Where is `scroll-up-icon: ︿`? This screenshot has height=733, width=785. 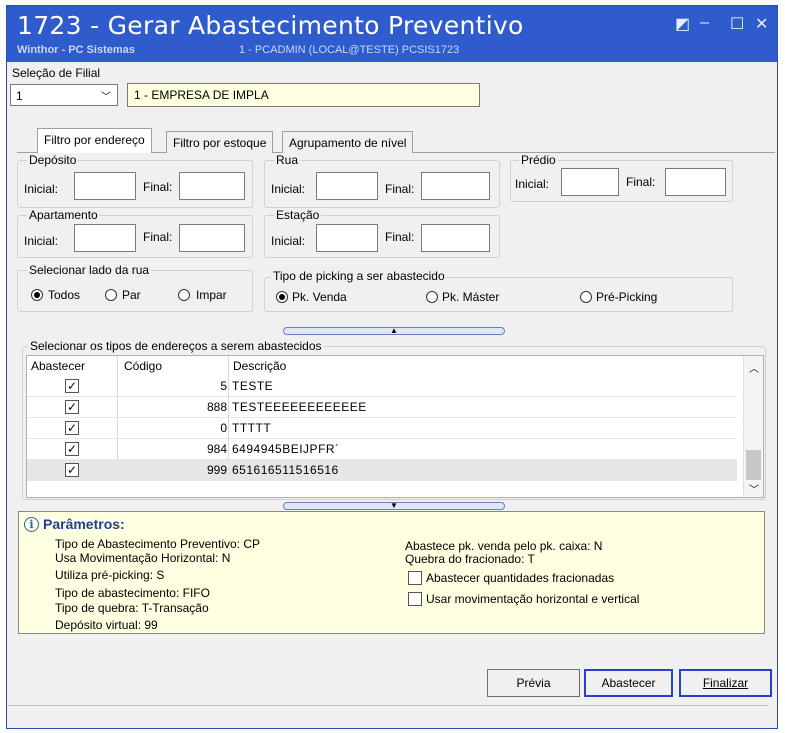 scroll-up-icon: ︿ is located at coordinates (754, 367).